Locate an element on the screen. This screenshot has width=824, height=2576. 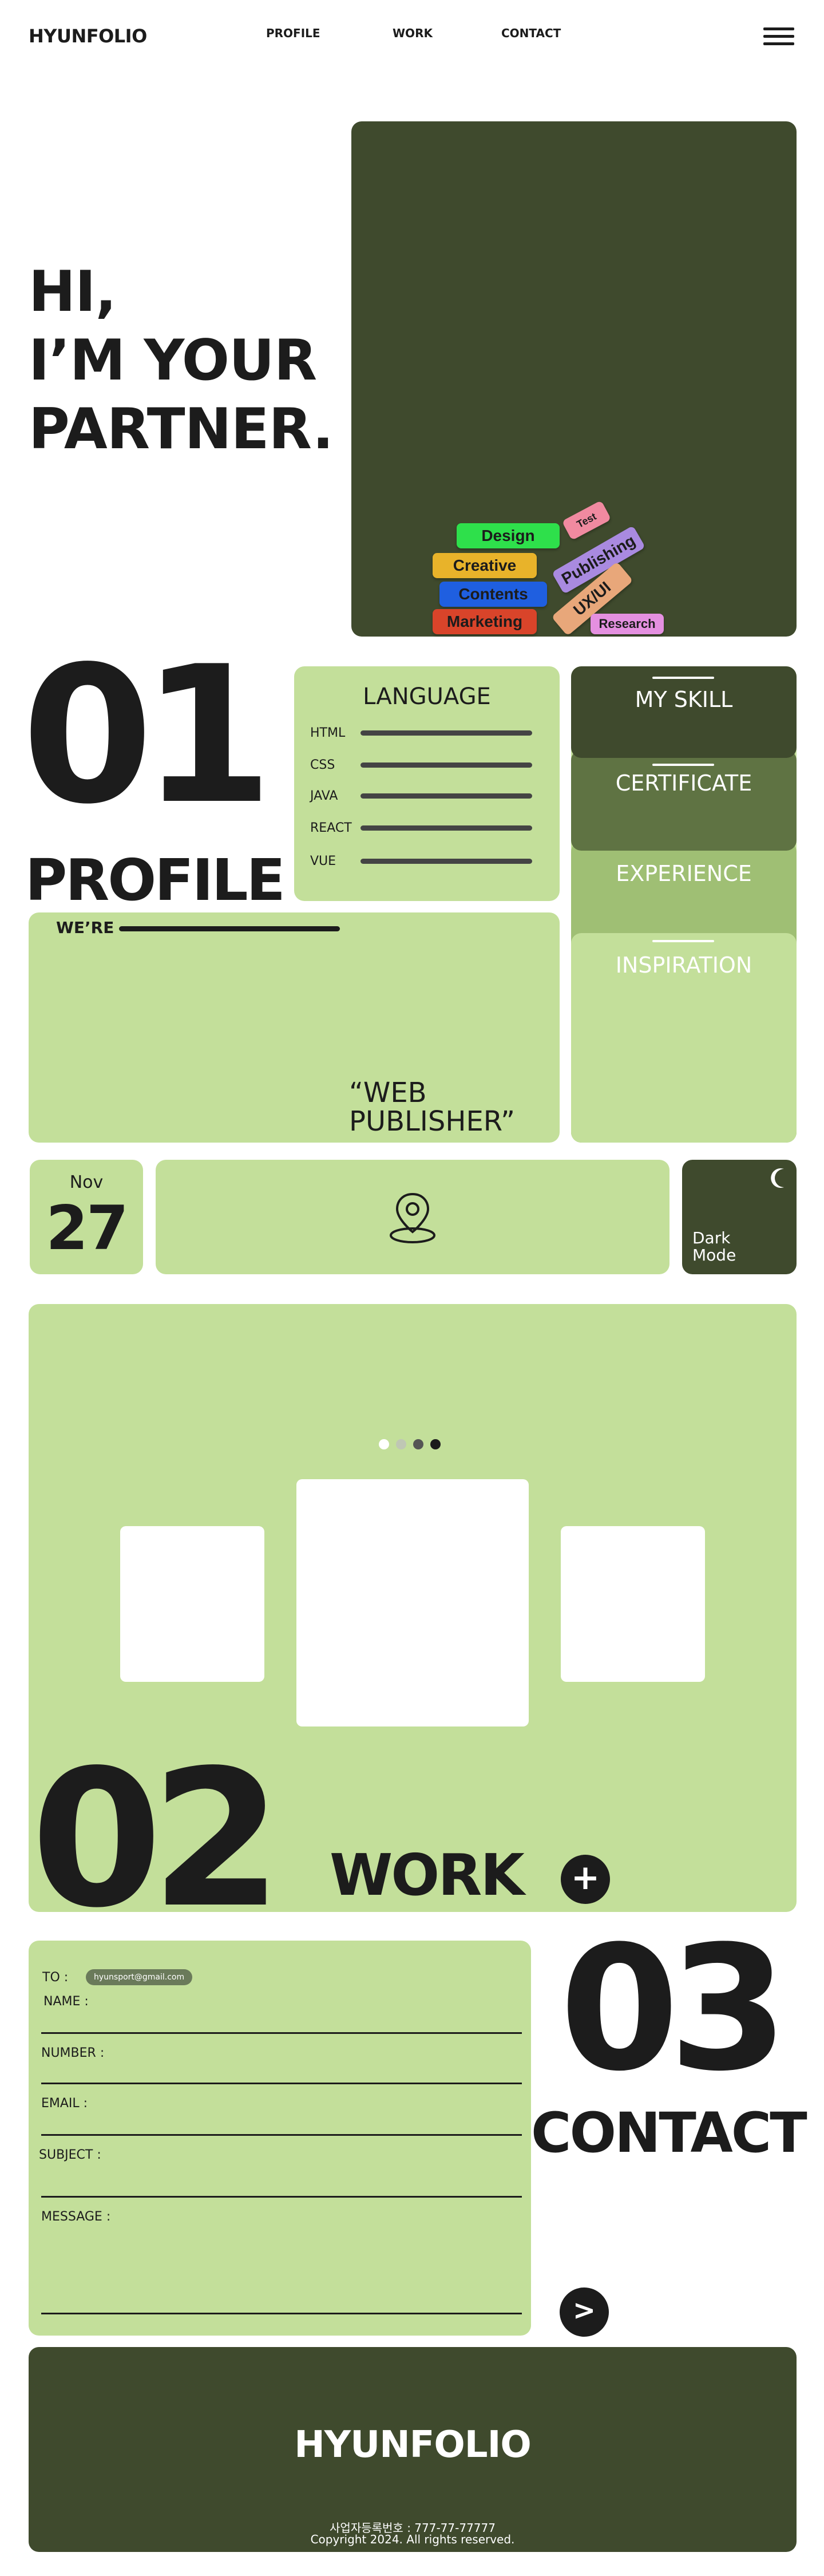
tab-inspiration: INSPIRATION is located at coordinates (684, 1038).